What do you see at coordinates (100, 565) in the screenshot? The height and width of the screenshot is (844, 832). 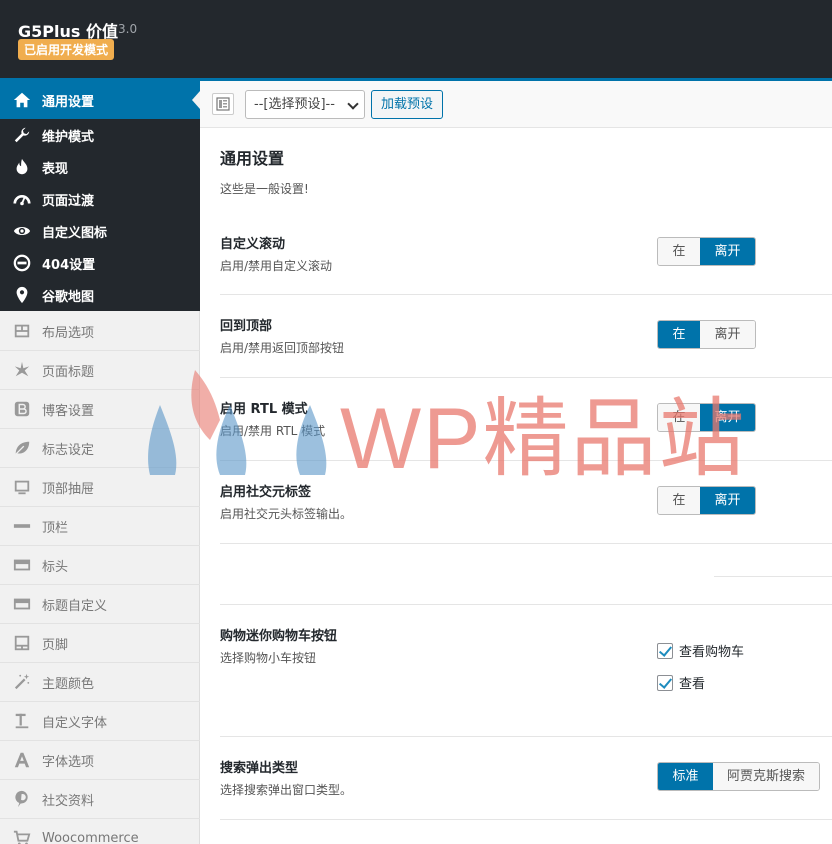 I see `sidebar-item-header: 标头` at bounding box center [100, 565].